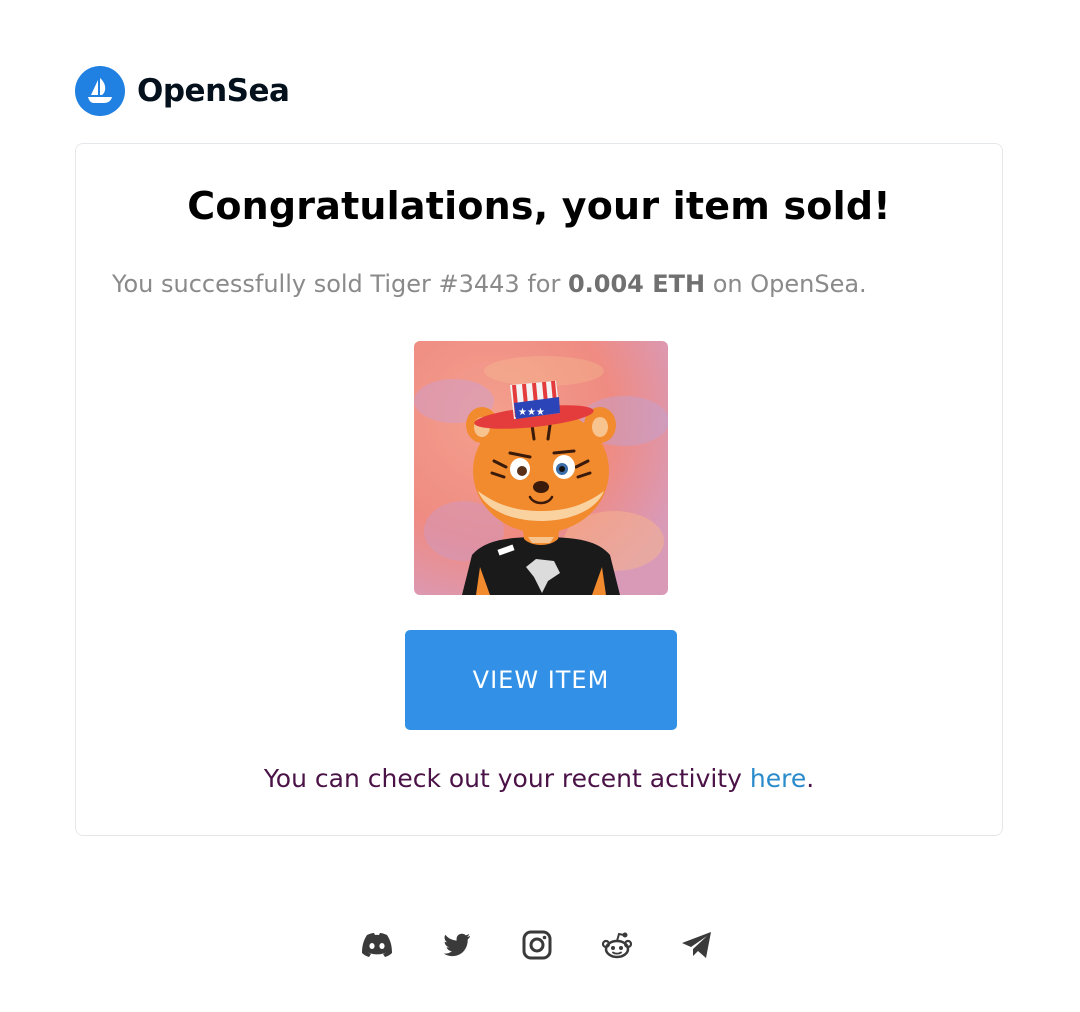  I want to click on tiger-illustration: ★★★, so click(541, 468).